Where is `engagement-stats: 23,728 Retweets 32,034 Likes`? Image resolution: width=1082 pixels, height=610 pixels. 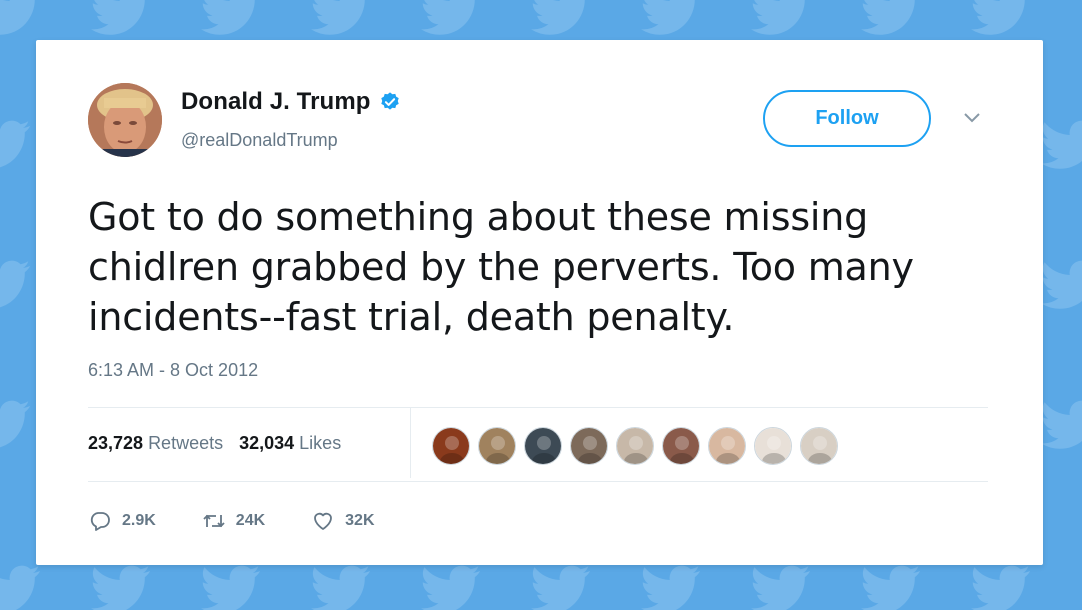 engagement-stats: 23,728 Retweets 32,034 Likes is located at coordinates (222, 443).